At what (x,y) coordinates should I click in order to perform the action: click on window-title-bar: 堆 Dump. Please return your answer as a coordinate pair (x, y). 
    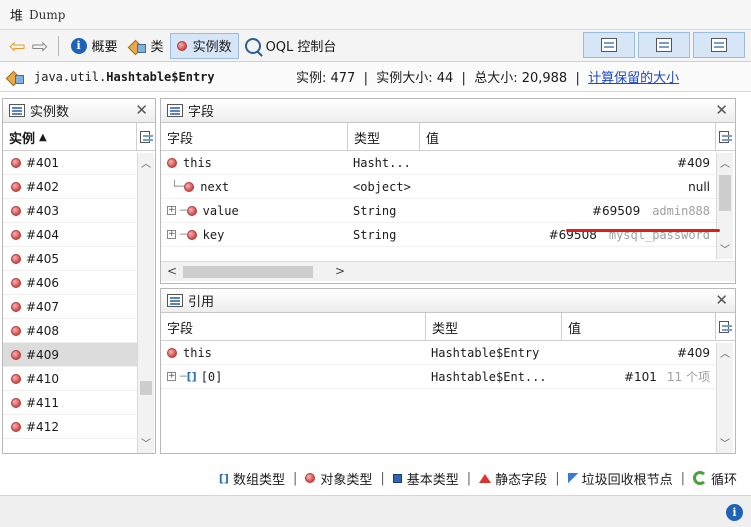
    Looking at the image, I should click on (375, 15).